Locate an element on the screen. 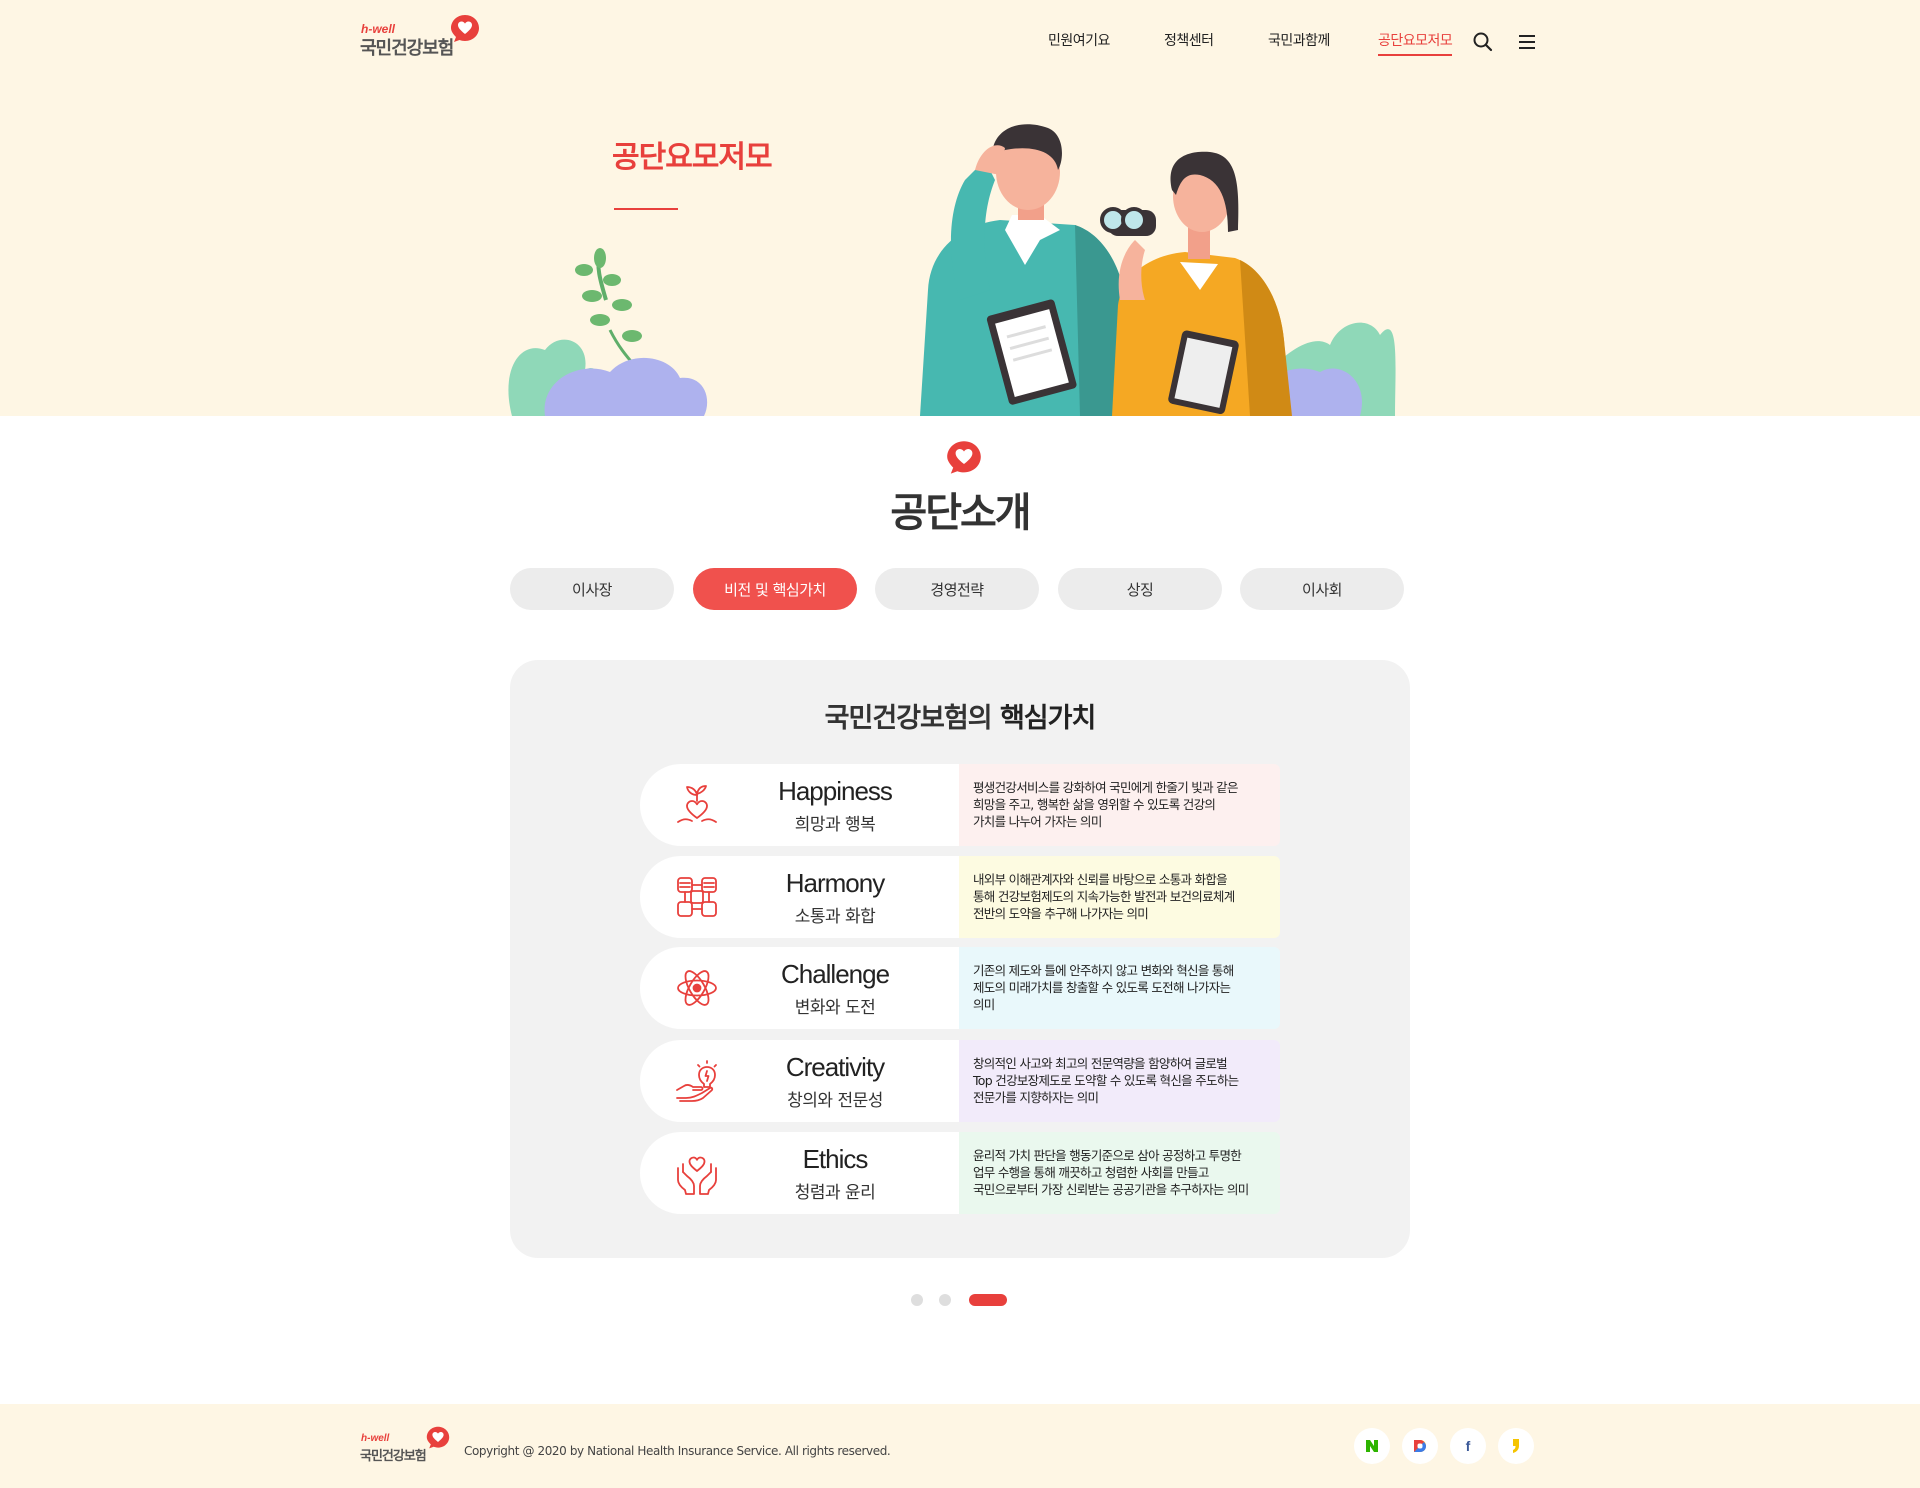 The image size is (1920, 1488). header-logo: h-well 국민건강보험 is located at coordinates (421, 36).